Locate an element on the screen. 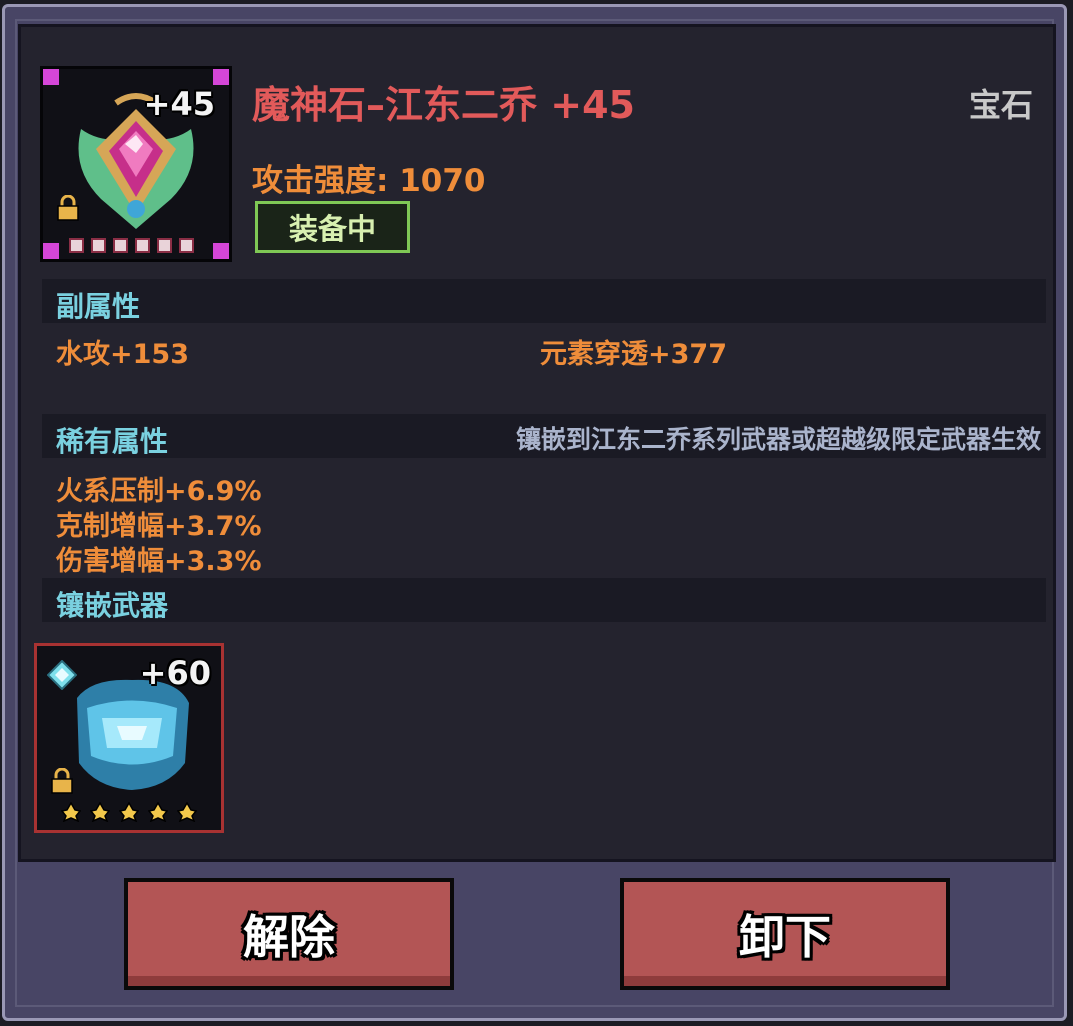 Image resolution: width=1073 pixels, height=1026 pixels. sub-attributes-label: 副属性 is located at coordinates (98, 306).